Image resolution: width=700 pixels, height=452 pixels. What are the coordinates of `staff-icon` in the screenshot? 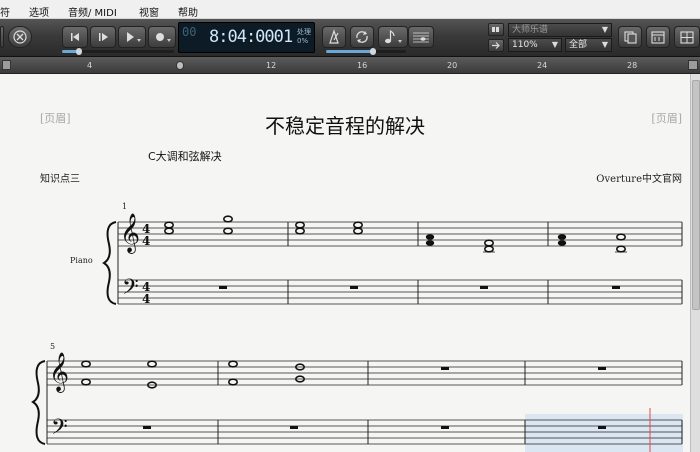 It's located at (421, 37).